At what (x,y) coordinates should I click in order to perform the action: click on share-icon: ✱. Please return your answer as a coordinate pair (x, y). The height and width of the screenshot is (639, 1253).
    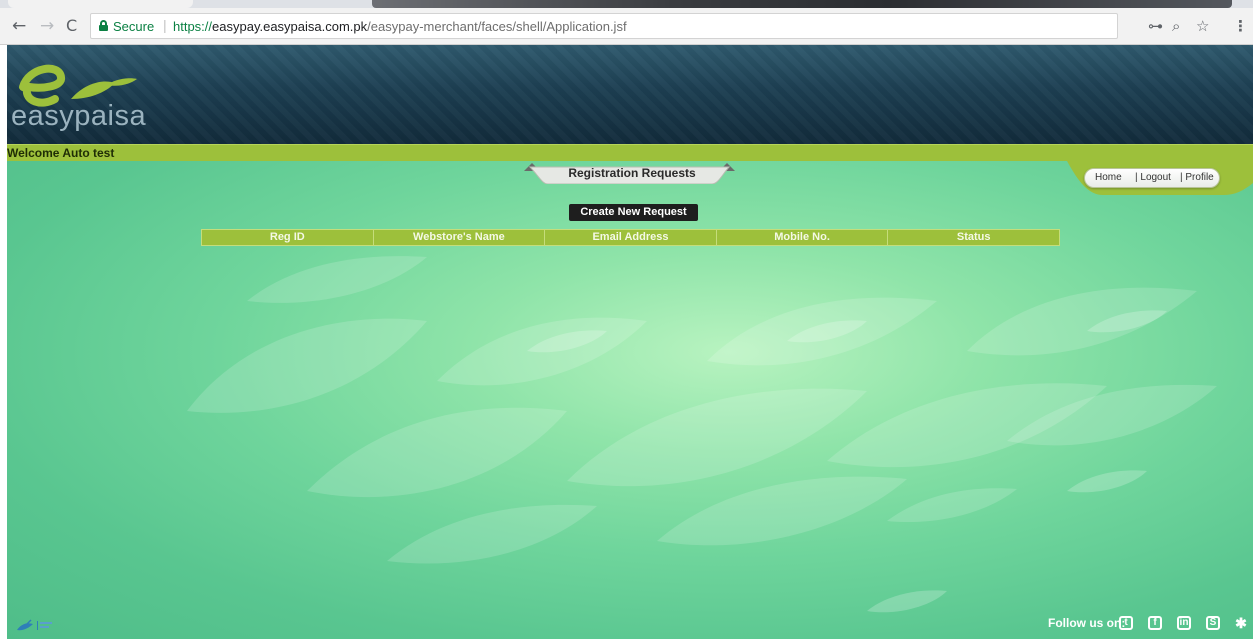
    Looking at the image, I should click on (1241, 623).